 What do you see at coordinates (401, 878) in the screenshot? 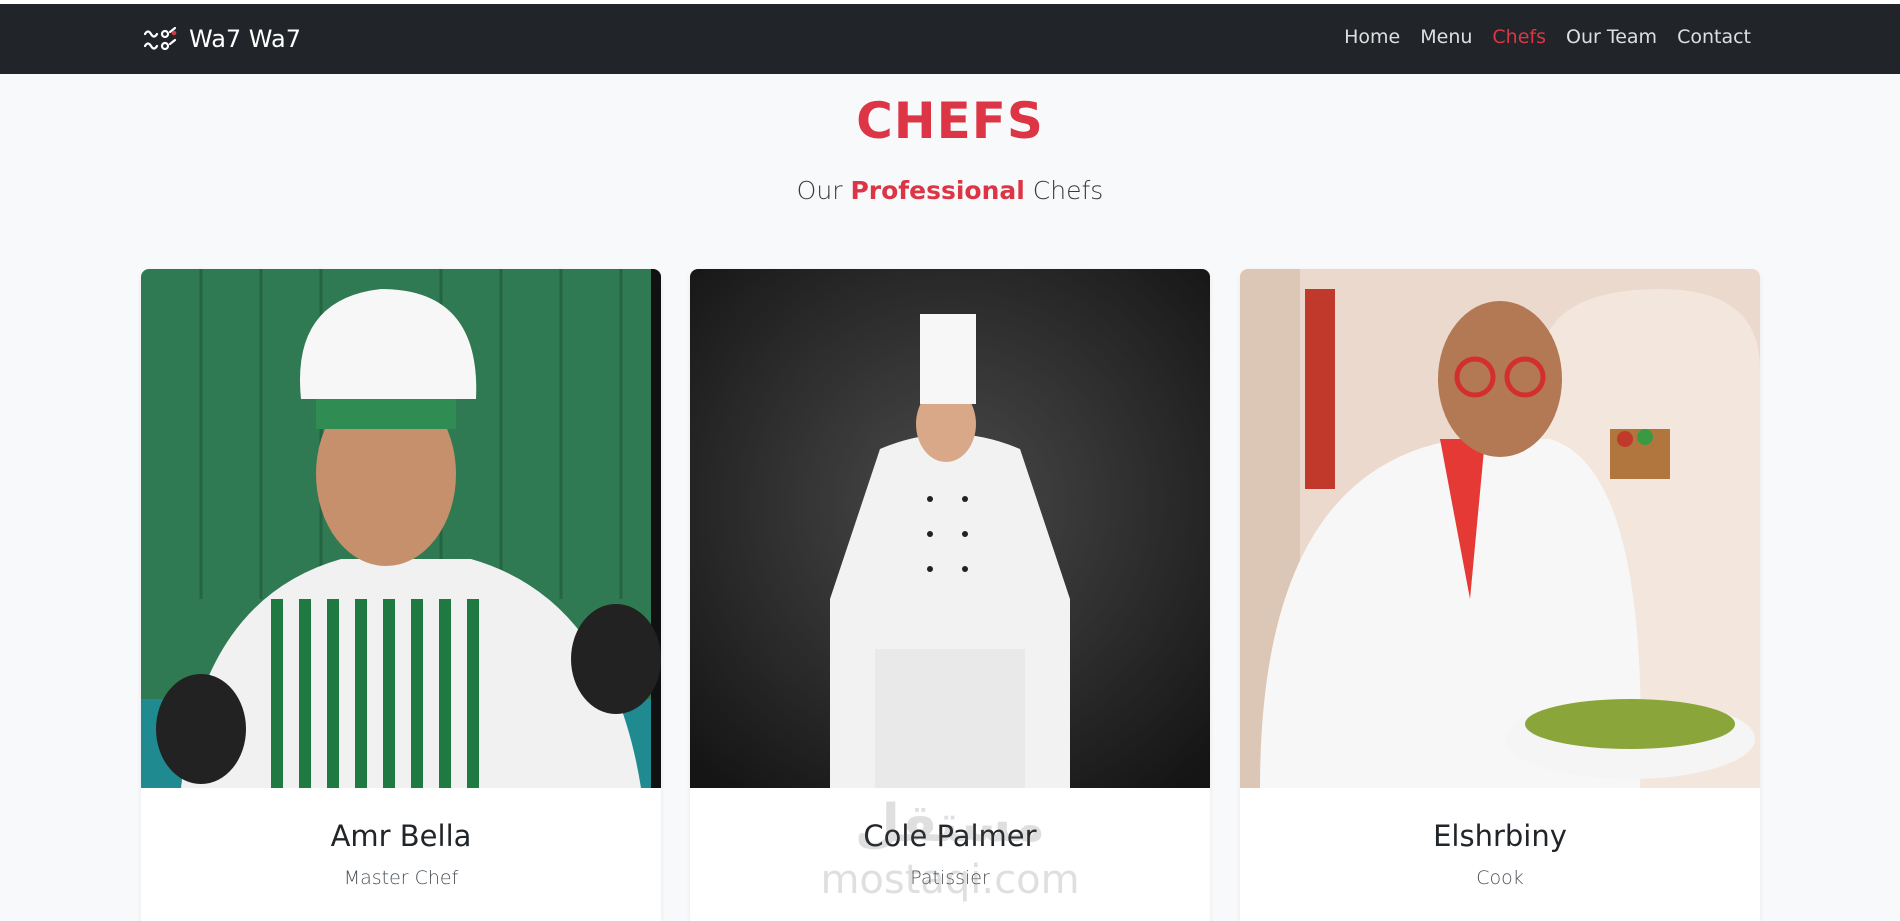
I see `chef-role: Master Chef` at bounding box center [401, 878].